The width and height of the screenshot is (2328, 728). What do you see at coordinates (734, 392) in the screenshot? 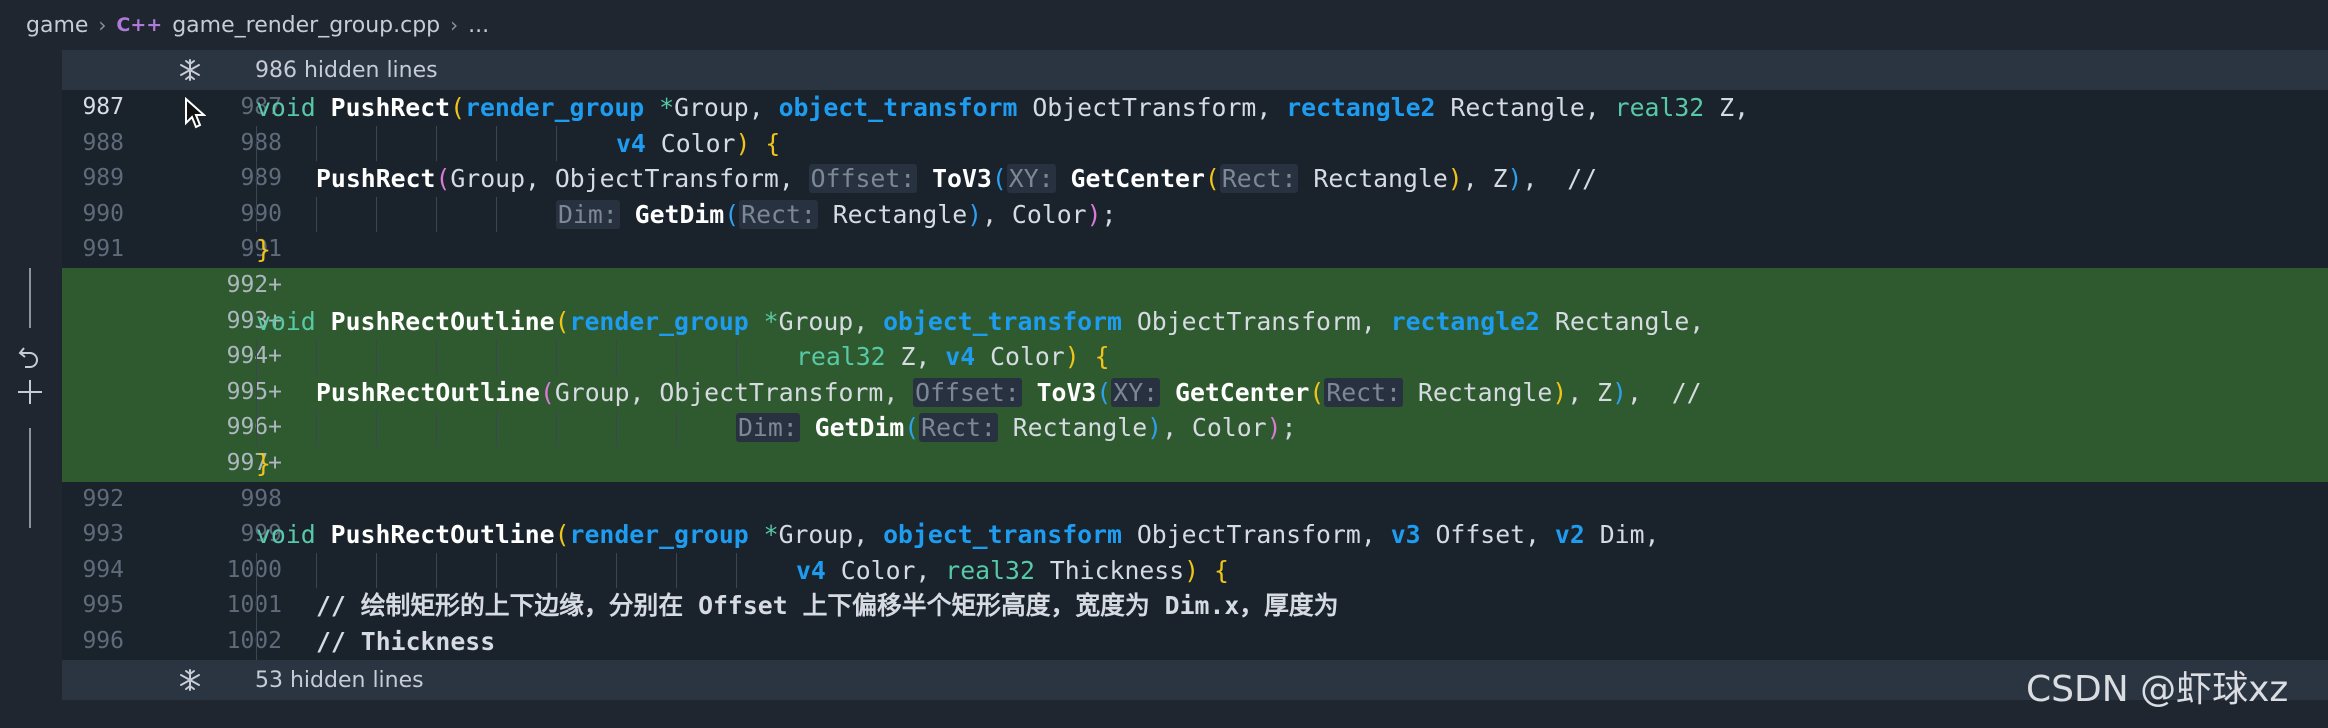
I see `code-token: Group, ObjectTransform,` at bounding box center [734, 392].